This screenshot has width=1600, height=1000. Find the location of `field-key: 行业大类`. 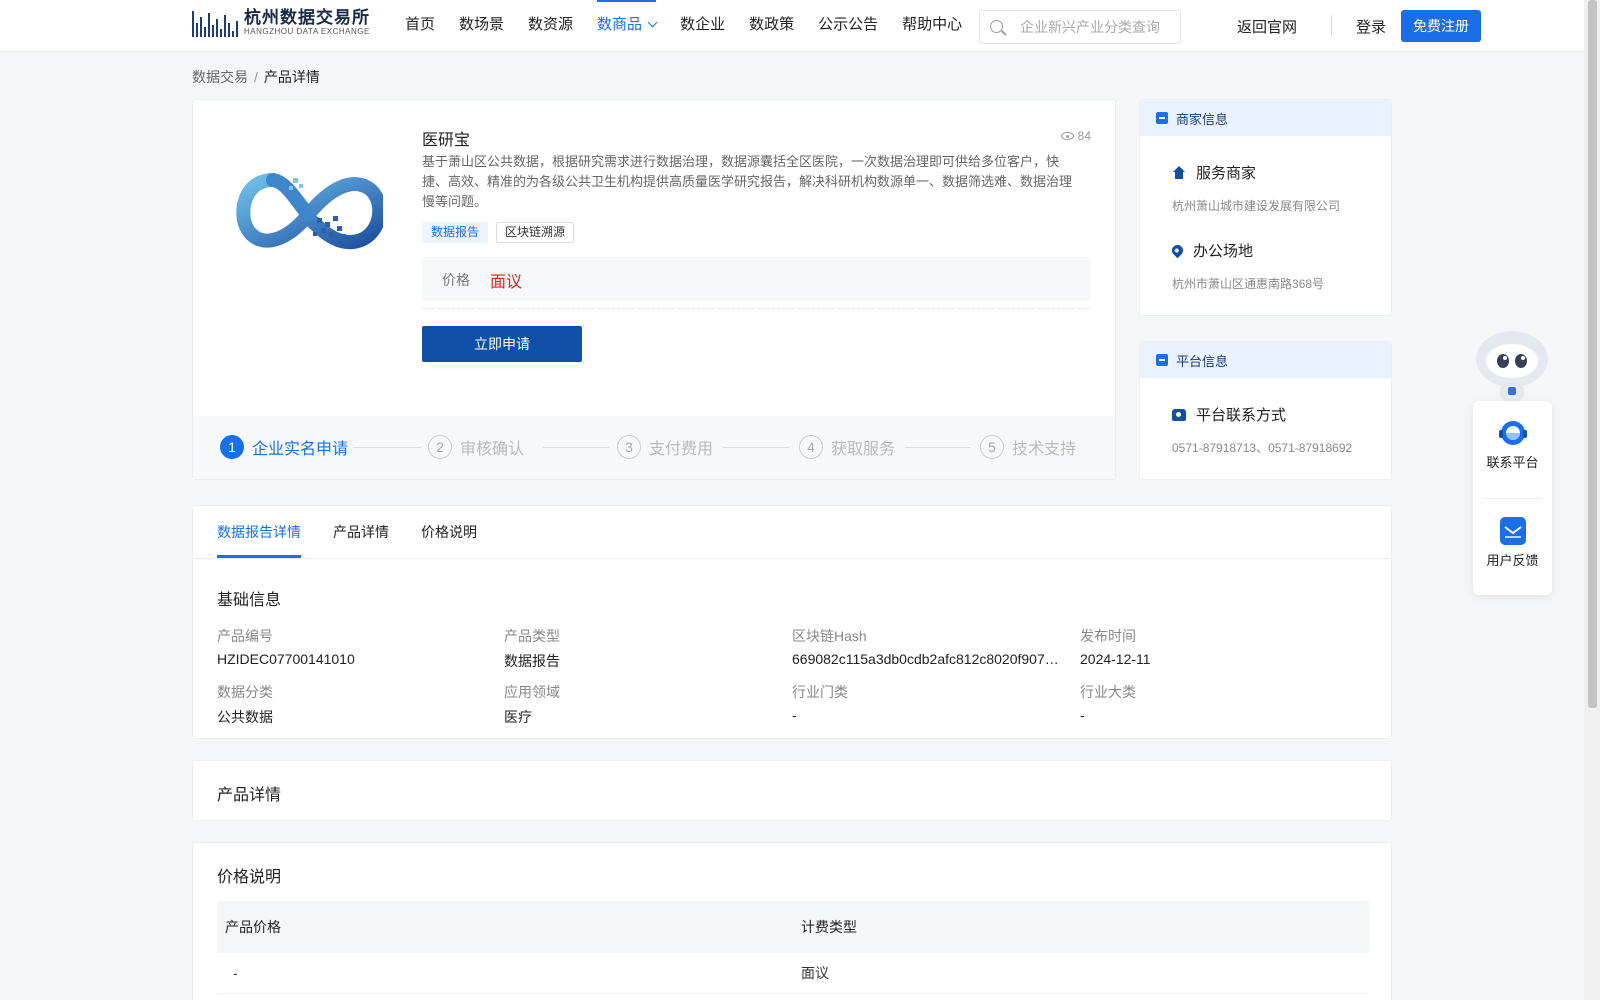

field-key: 行业大类 is located at coordinates (1108, 692).